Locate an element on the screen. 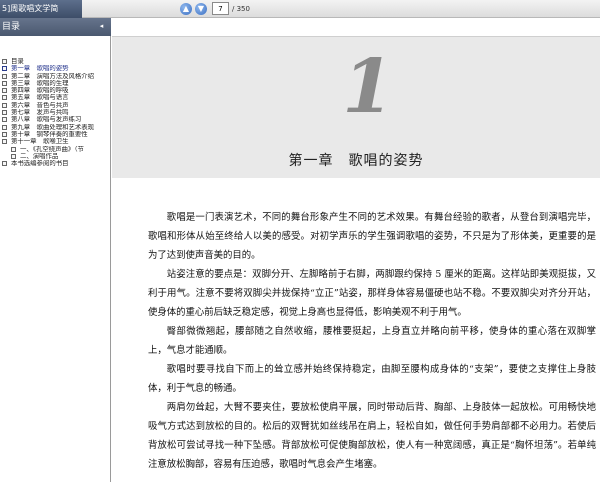 The image size is (600, 482). toc-item: 本书选编参阅的书目 is located at coordinates (55, 163).